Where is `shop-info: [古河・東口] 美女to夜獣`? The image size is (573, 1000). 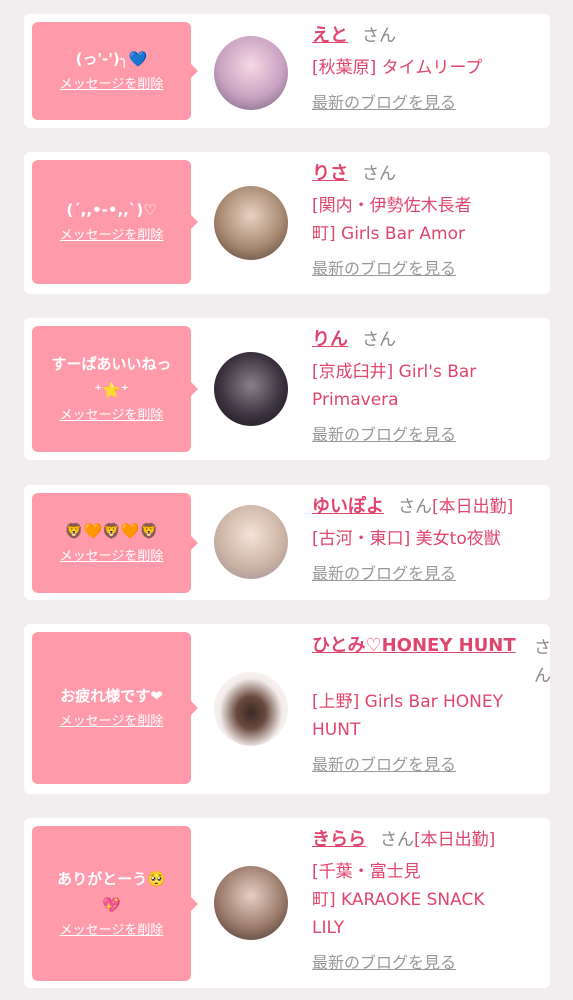
shop-info: [古河・東口] 美女to夜獣 is located at coordinates (406, 539).